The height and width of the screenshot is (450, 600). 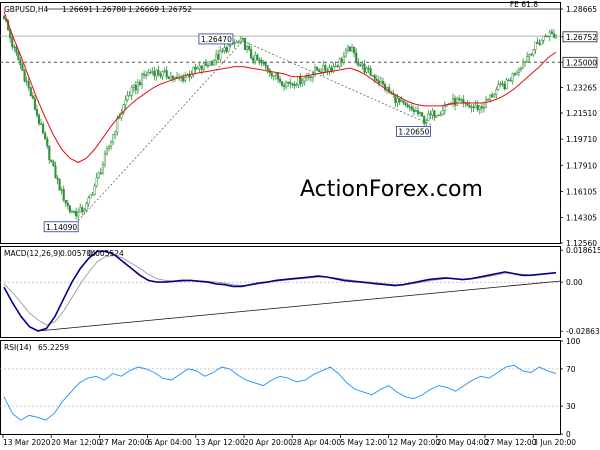 What do you see at coordinates (581, 139) in the screenshot?
I see `price-tick-label: 1.19710` at bounding box center [581, 139].